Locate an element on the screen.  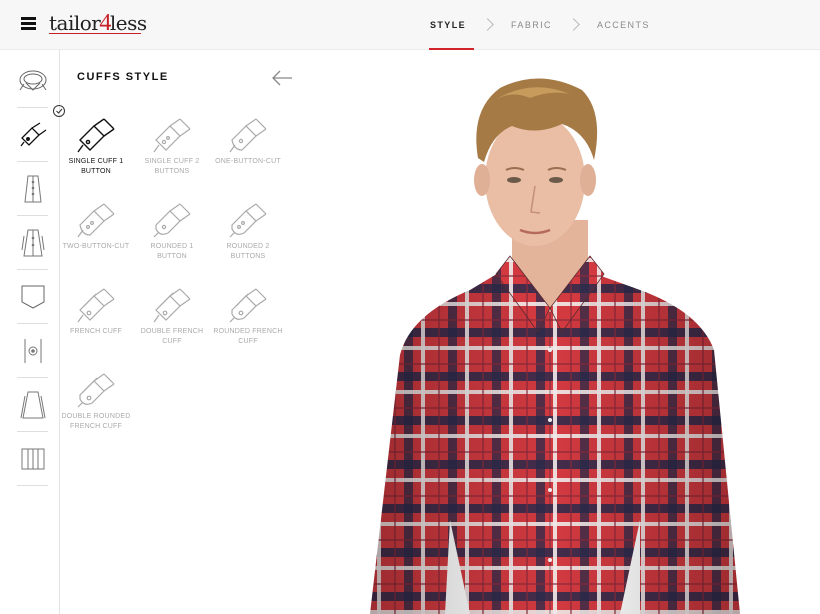
option-label: ONE-BUTTON-CUT is located at coordinates (248, 161).